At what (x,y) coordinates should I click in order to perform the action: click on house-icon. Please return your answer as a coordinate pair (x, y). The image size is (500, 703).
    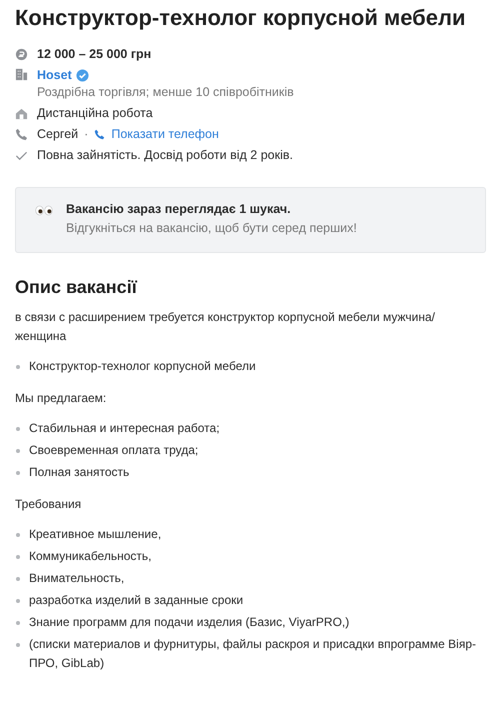
    Looking at the image, I should click on (21, 113).